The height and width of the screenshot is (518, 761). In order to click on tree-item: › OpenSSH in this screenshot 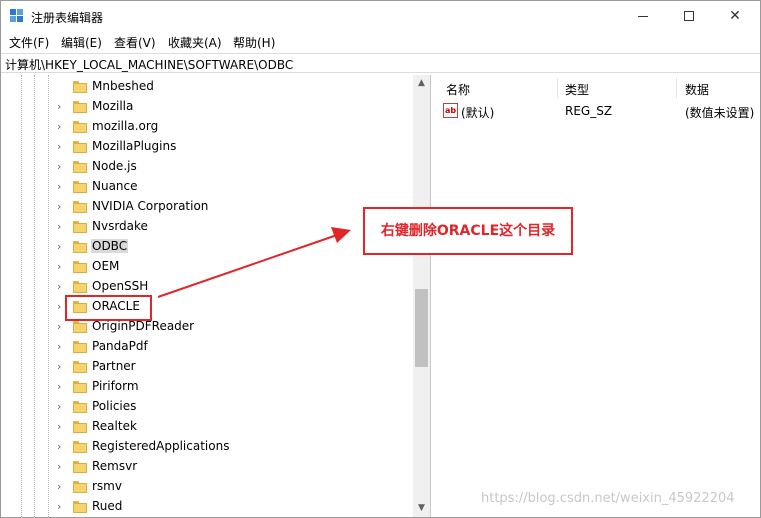, I will do `click(207, 287)`.